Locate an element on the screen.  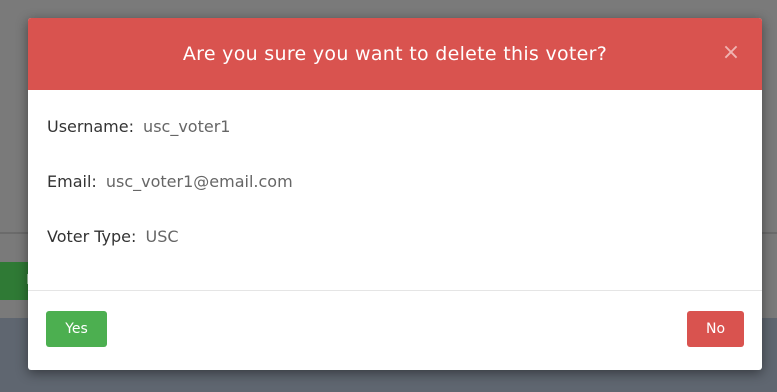
close-icon: × is located at coordinates (731, 53).